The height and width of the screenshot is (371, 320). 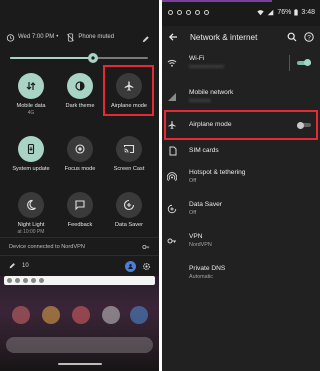 I want to click on mobile-network-icon, so click(x=172, y=97).